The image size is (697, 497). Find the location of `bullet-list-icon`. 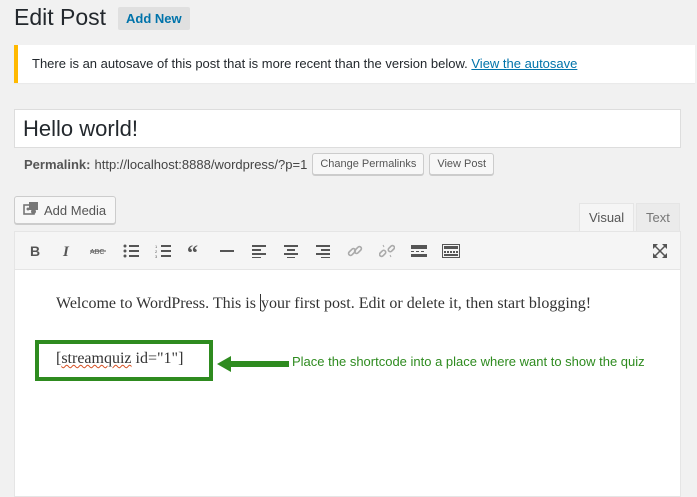

bullet-list-icon is located at coordinates (131, 251).